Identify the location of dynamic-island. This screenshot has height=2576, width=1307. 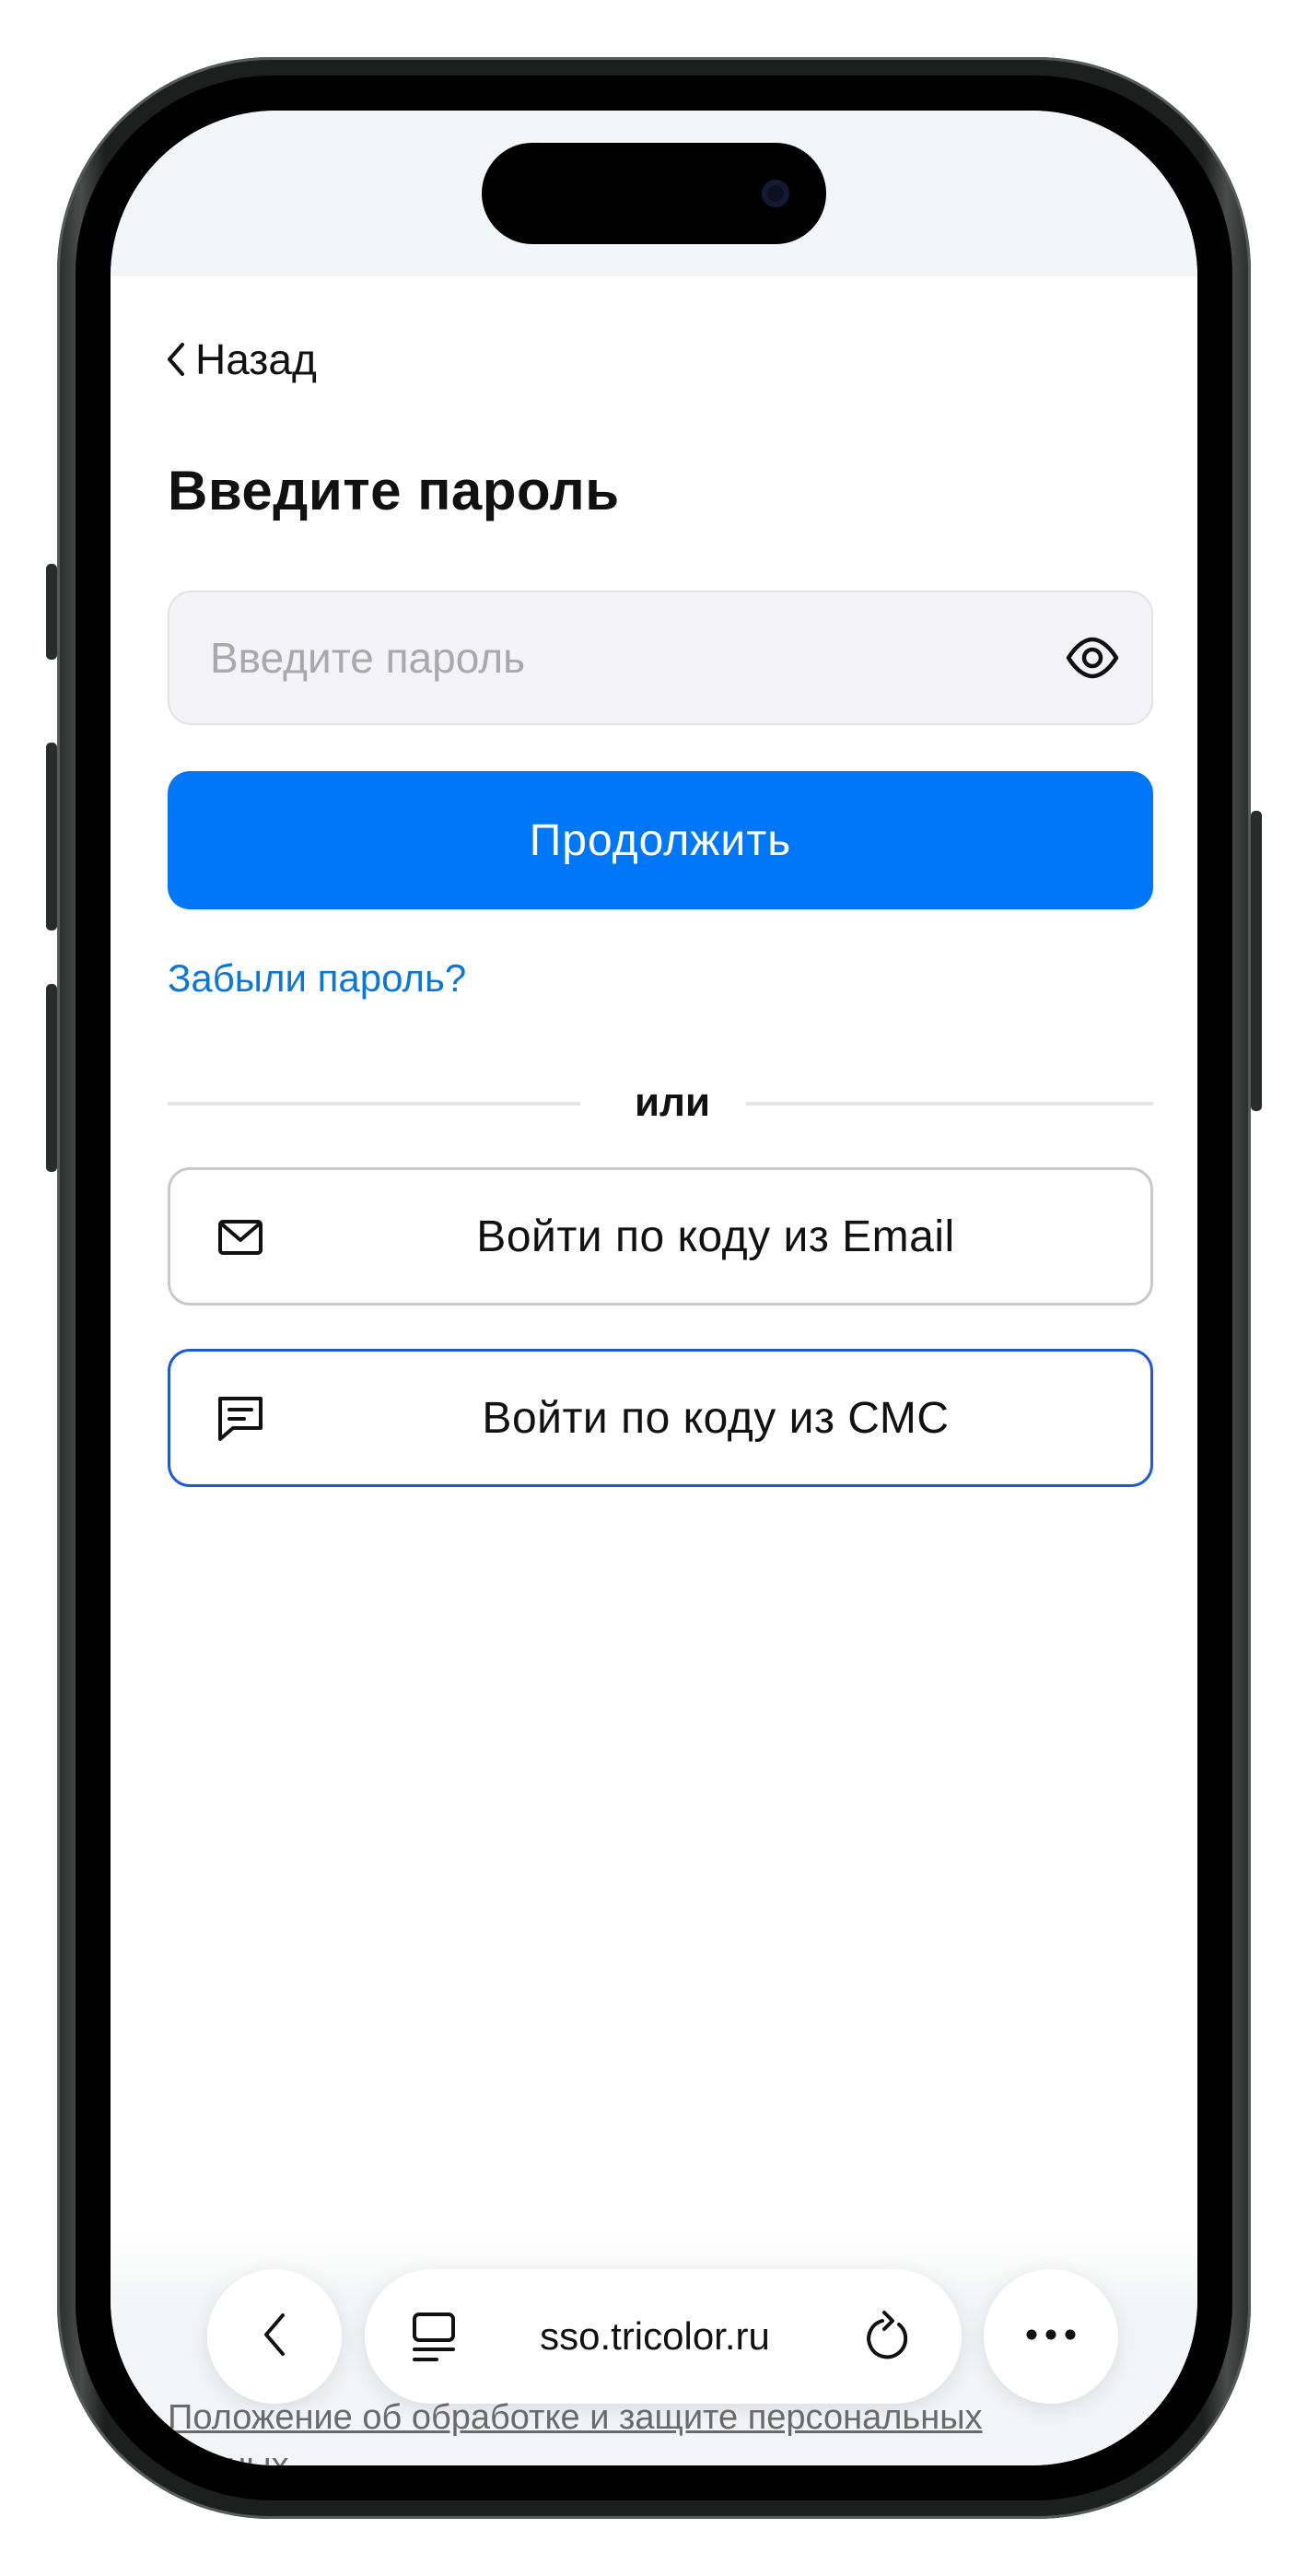
(654, 193).